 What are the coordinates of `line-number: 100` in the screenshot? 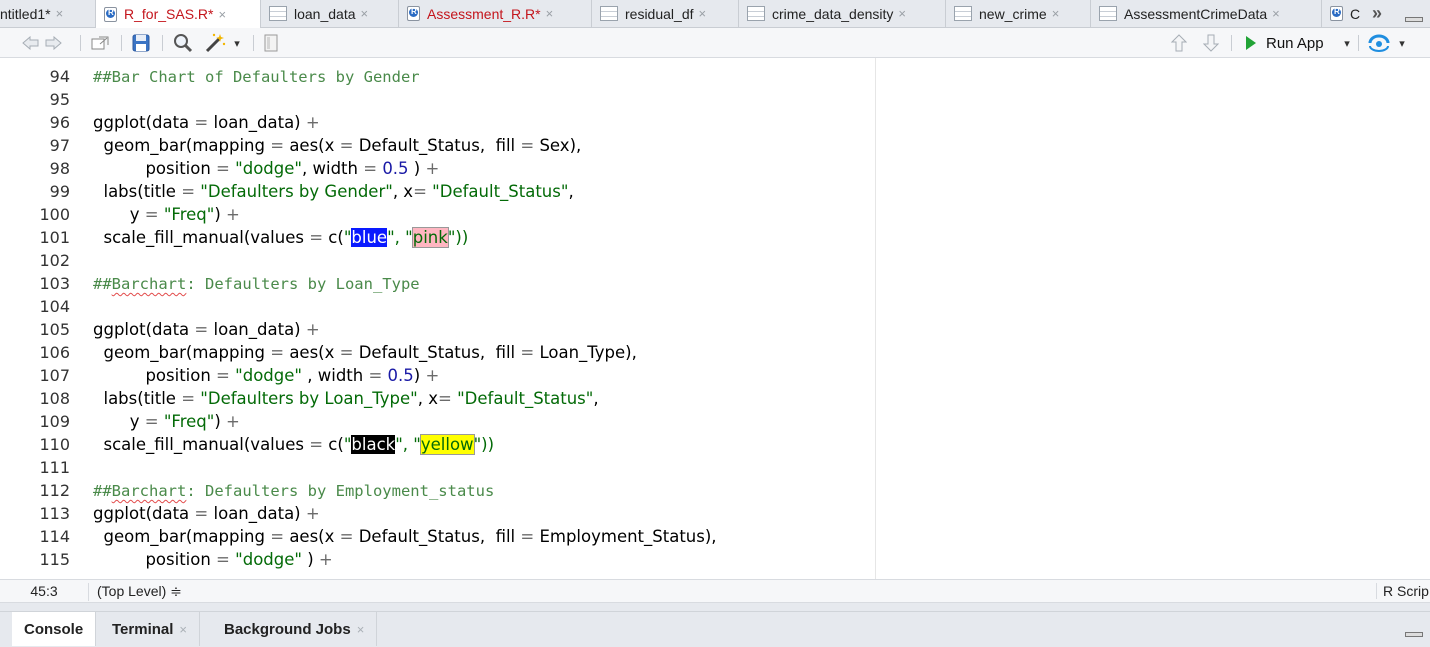 It's located at (54, 214).